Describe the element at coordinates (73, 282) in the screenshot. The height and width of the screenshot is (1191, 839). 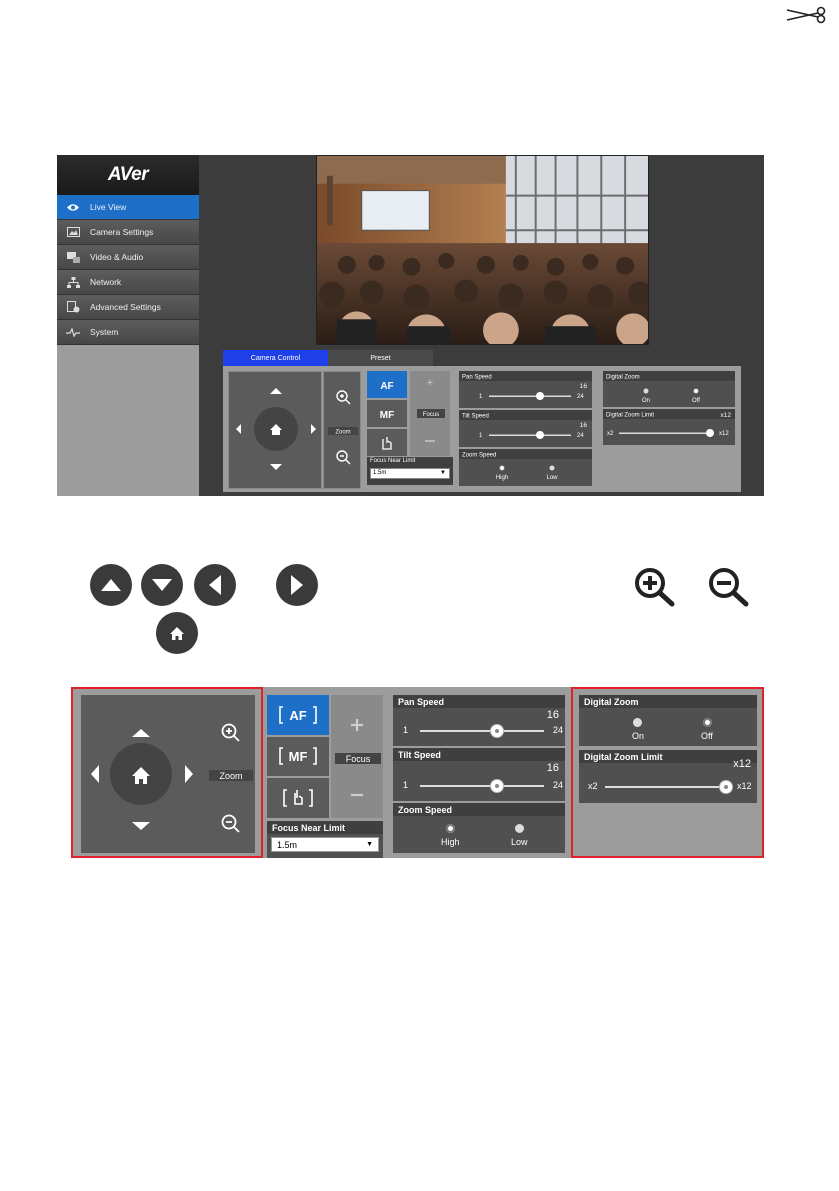
I see `network-icon` at that location.